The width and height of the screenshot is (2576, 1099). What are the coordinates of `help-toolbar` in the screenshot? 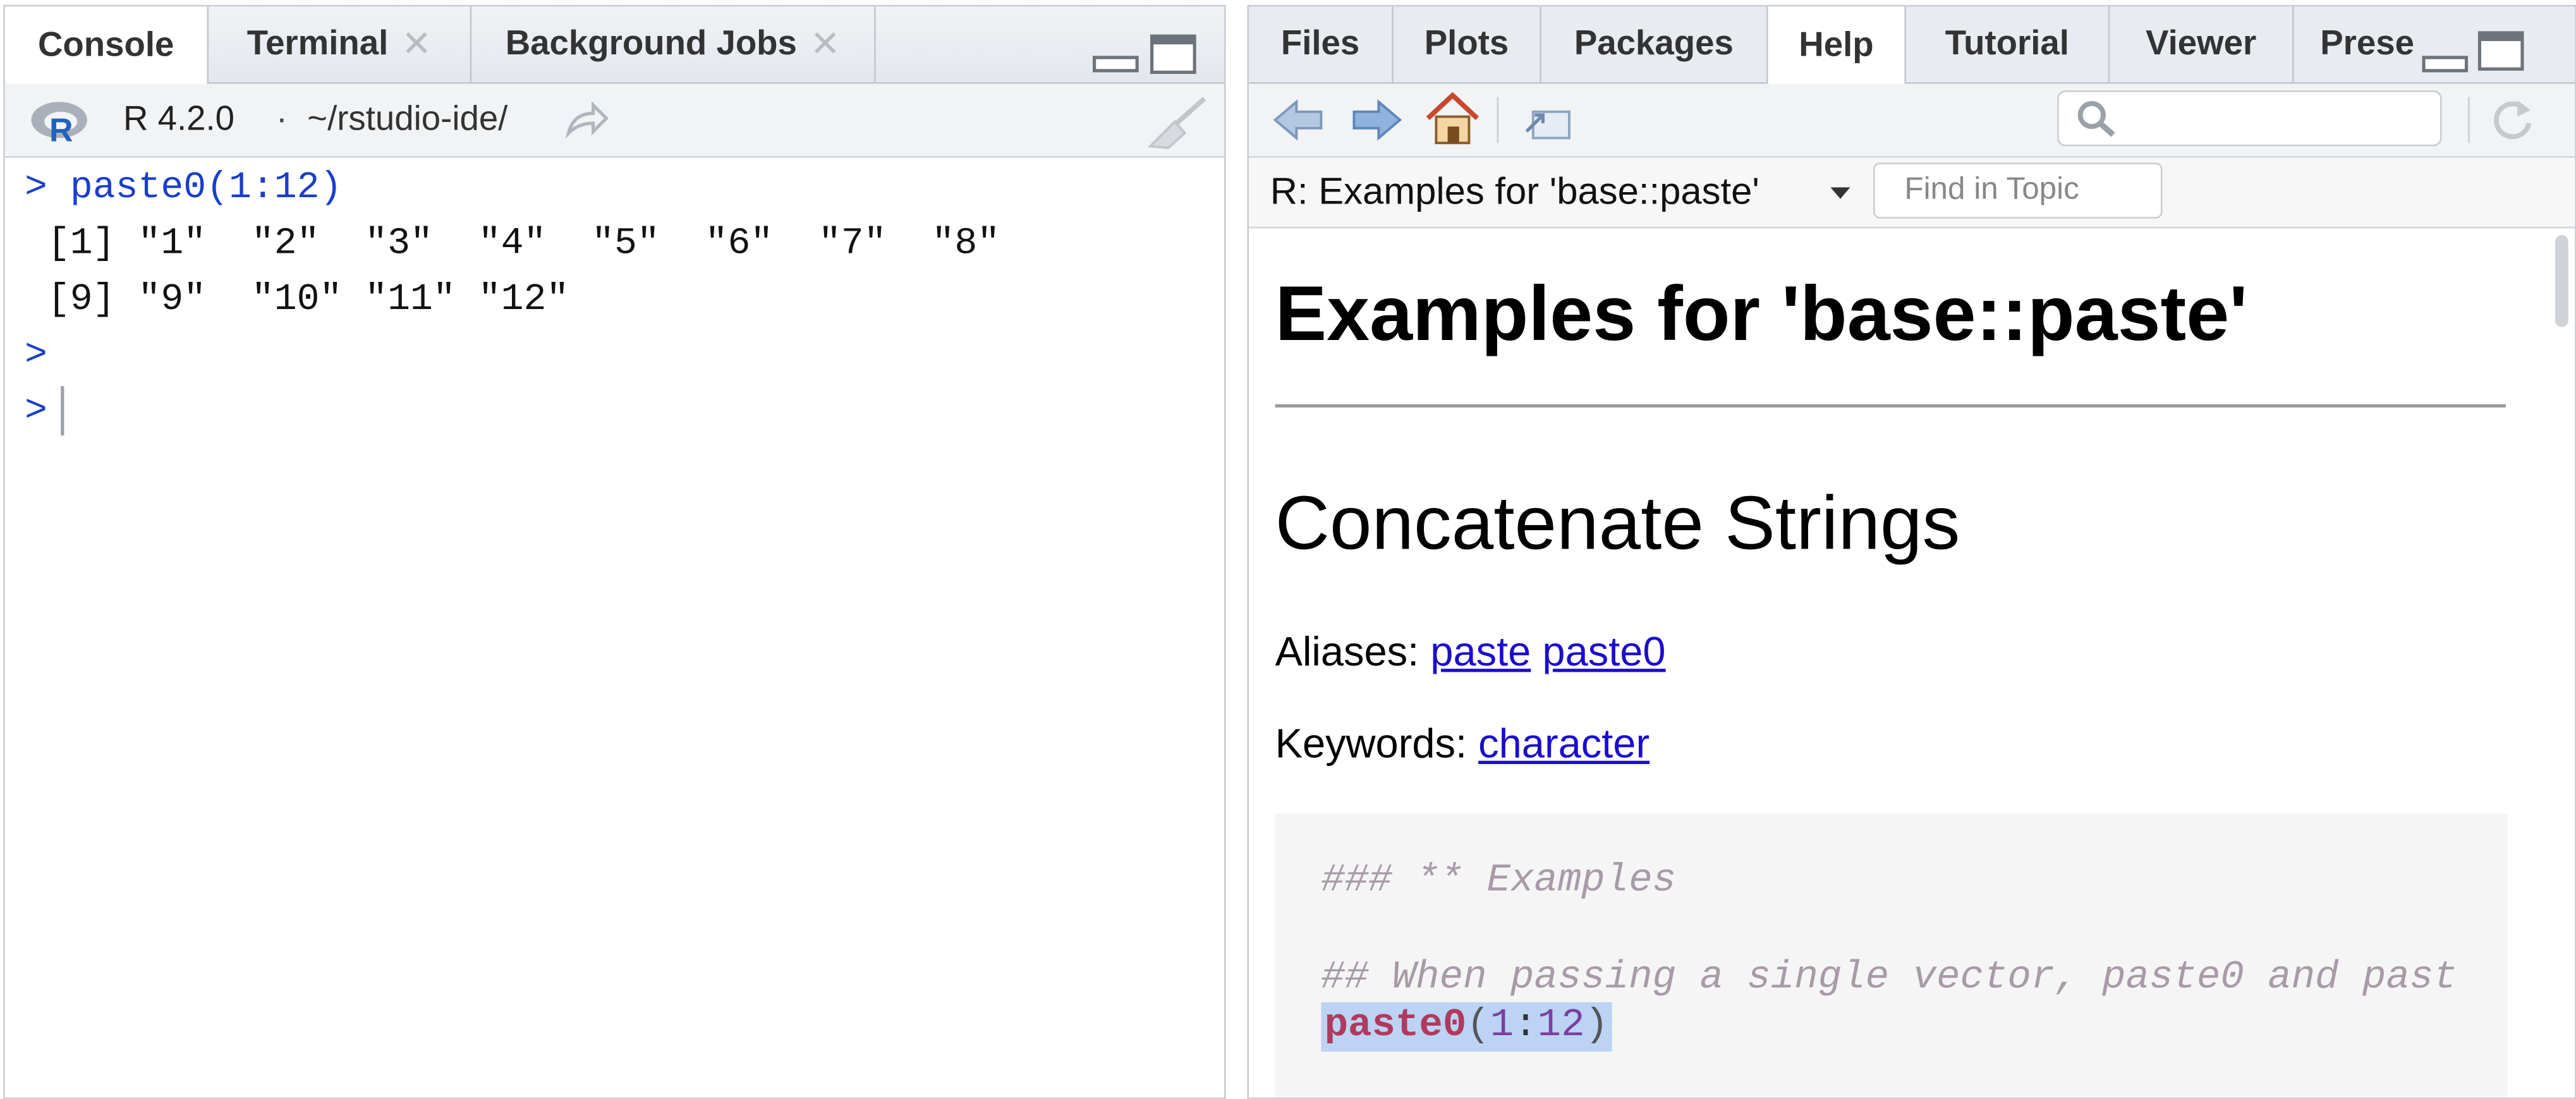 It's located at (1911, 120).